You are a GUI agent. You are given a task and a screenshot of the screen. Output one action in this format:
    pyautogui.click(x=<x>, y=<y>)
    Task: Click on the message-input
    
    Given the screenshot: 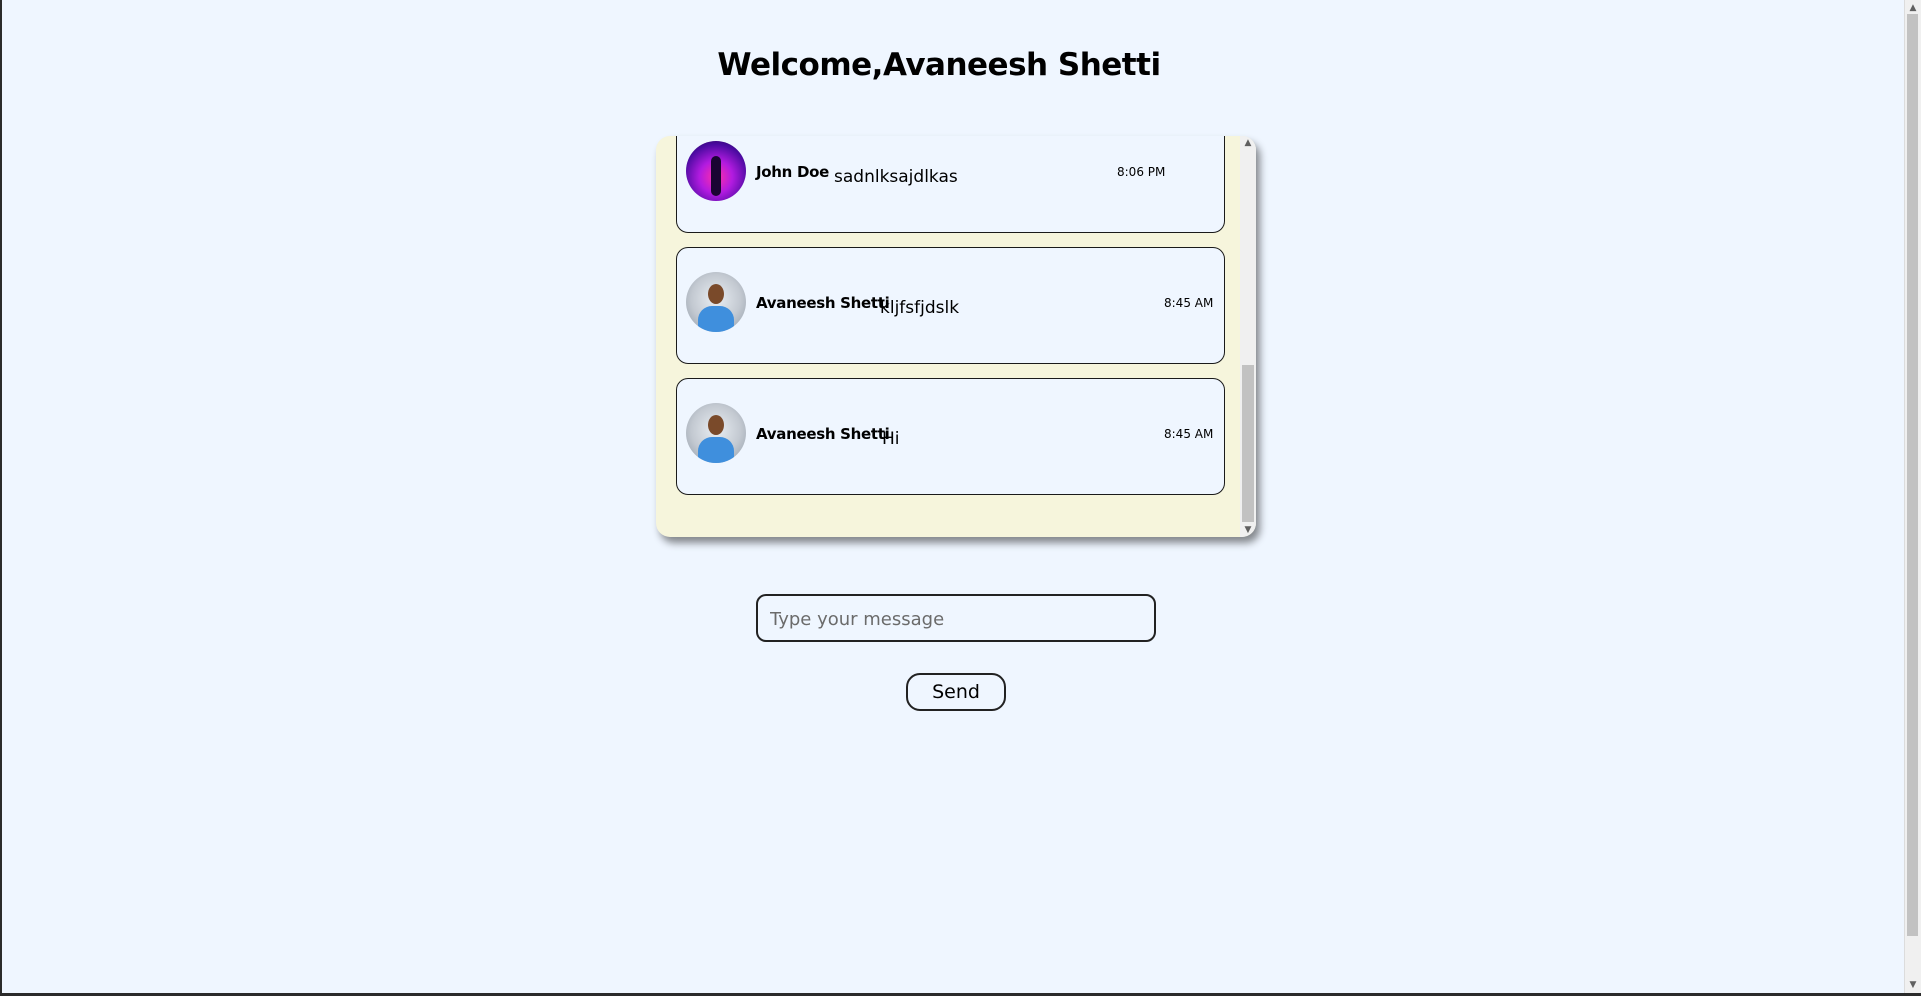 What is the action you would take?
    pyautogui.click(x=958, y=619)
    